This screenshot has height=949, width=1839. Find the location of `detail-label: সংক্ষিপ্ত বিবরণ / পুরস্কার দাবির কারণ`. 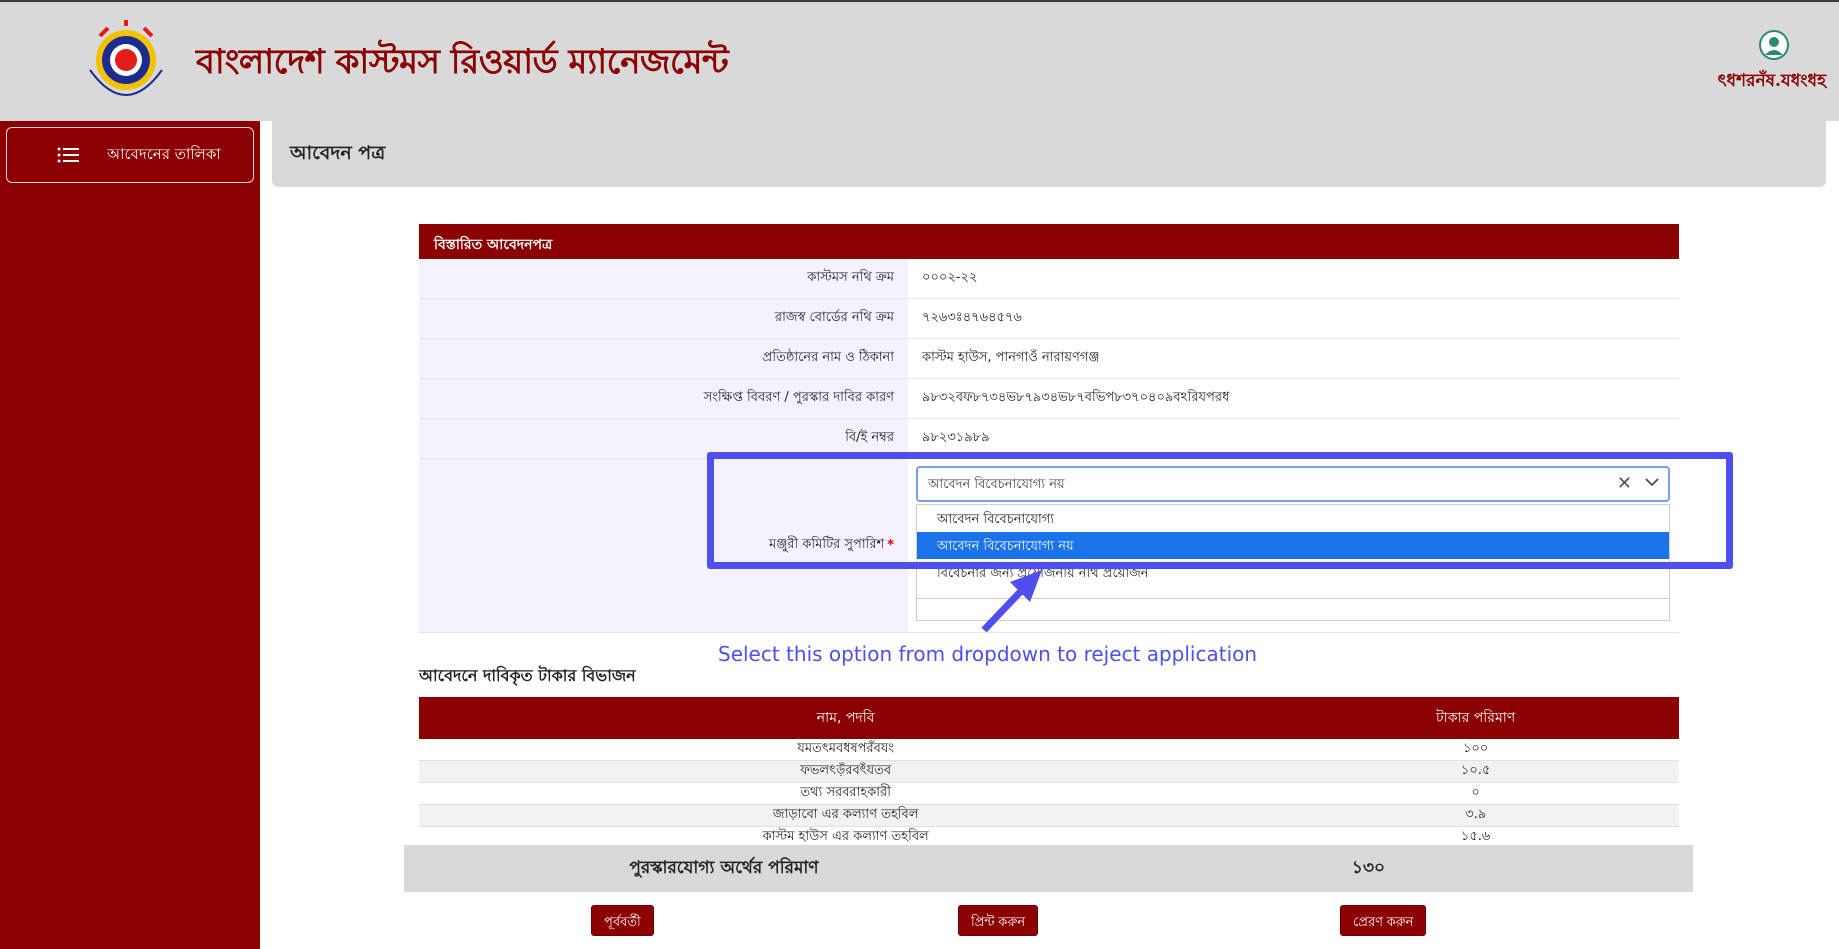

detail-label: সংক্ষিপ্ত বিবরণ / পুরস্কার দাবির কারণ is located at coordinates (663, 398).